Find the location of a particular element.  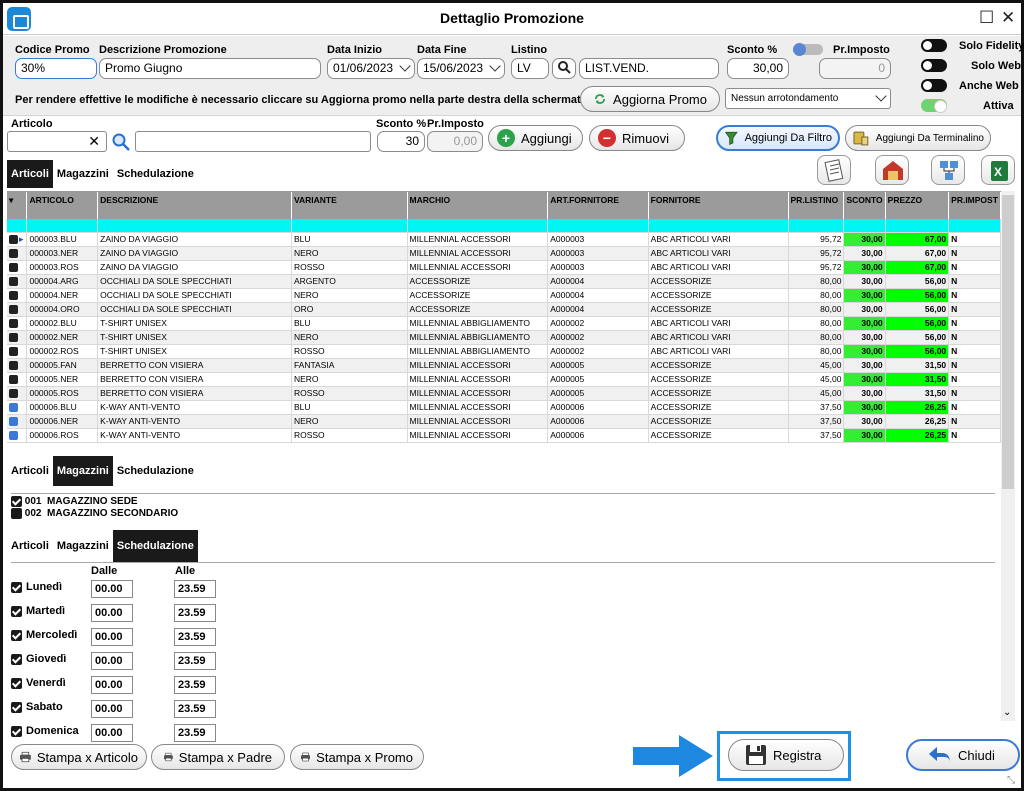

attiva-toggle is located at coordinates (934, 106).